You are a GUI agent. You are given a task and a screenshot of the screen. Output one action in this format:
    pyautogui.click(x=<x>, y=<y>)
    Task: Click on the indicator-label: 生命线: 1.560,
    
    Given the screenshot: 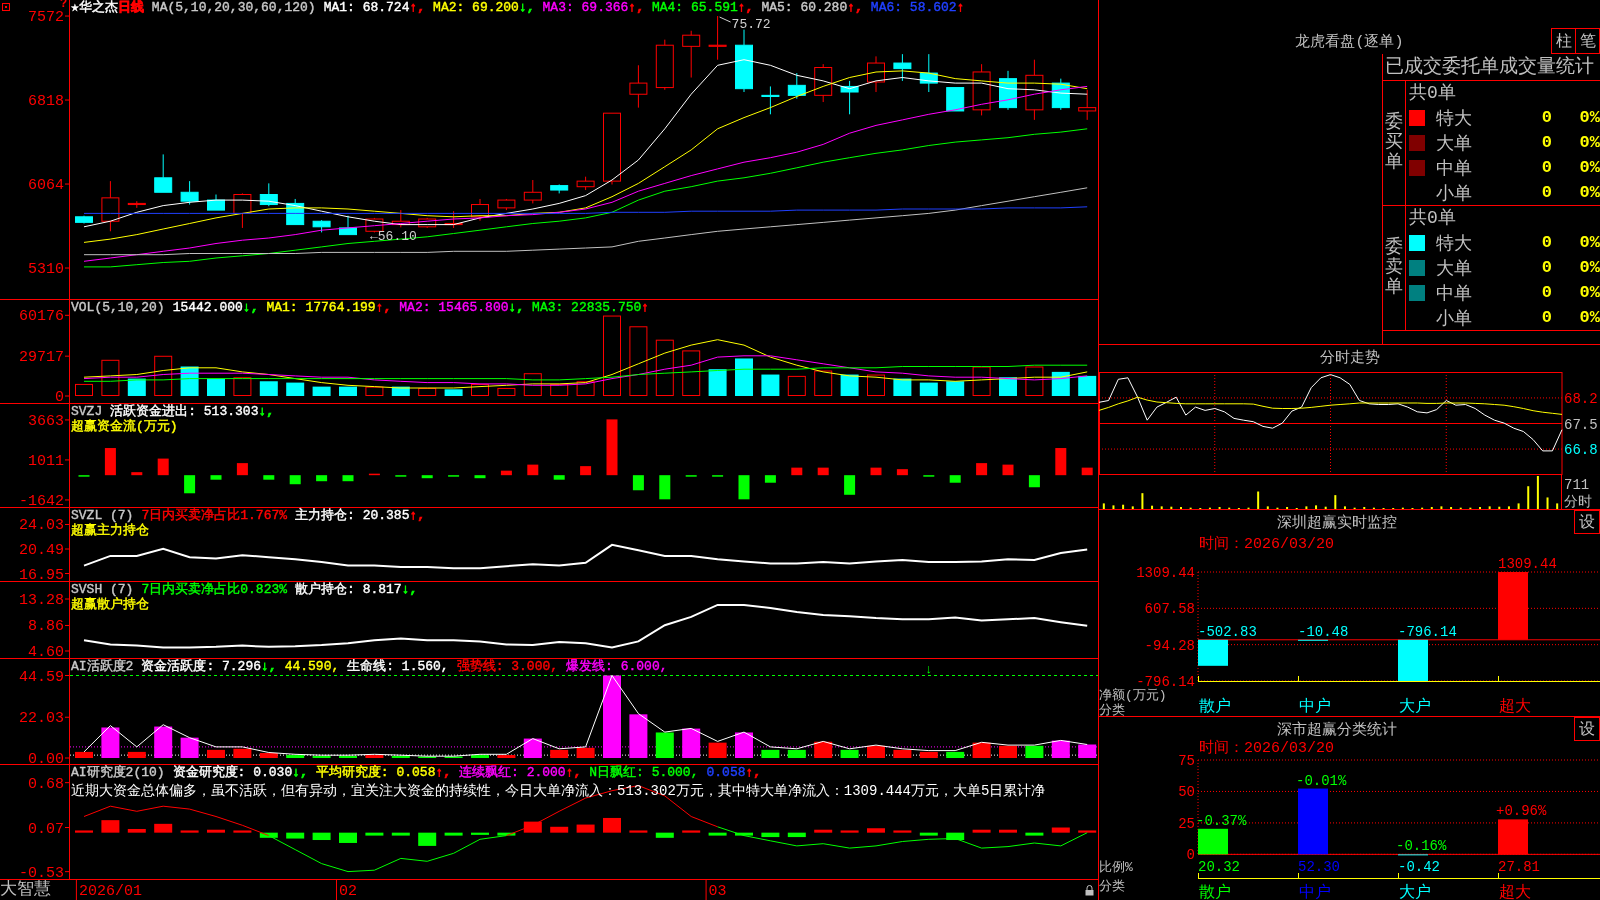 What is the action you would take?
    pyautogui.click(x=398, y=666)
    